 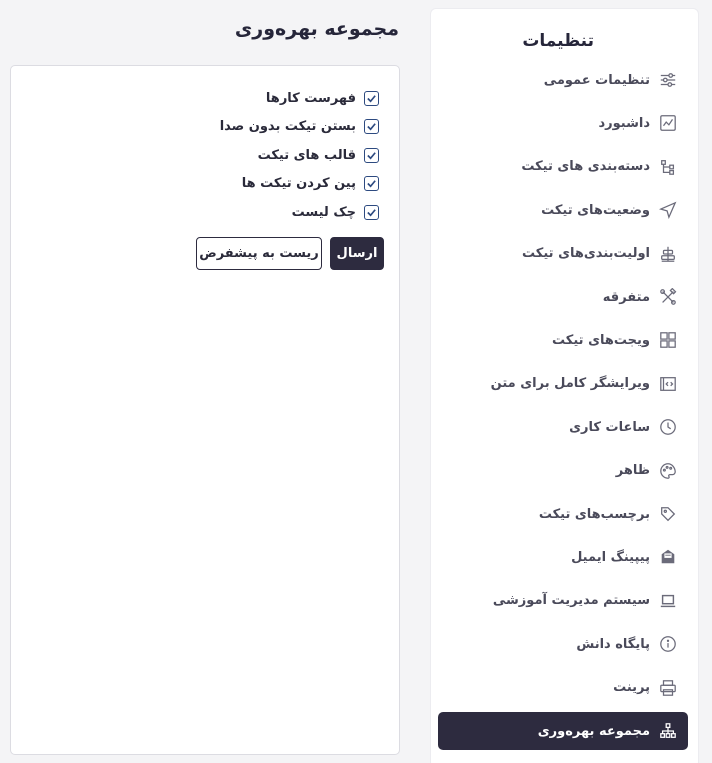 What do you see at coordinates (593, 731) in the screenshot?
I see `sidebar-item-label: مجموعه بهره‌وری` at bounding box center [593, 731].